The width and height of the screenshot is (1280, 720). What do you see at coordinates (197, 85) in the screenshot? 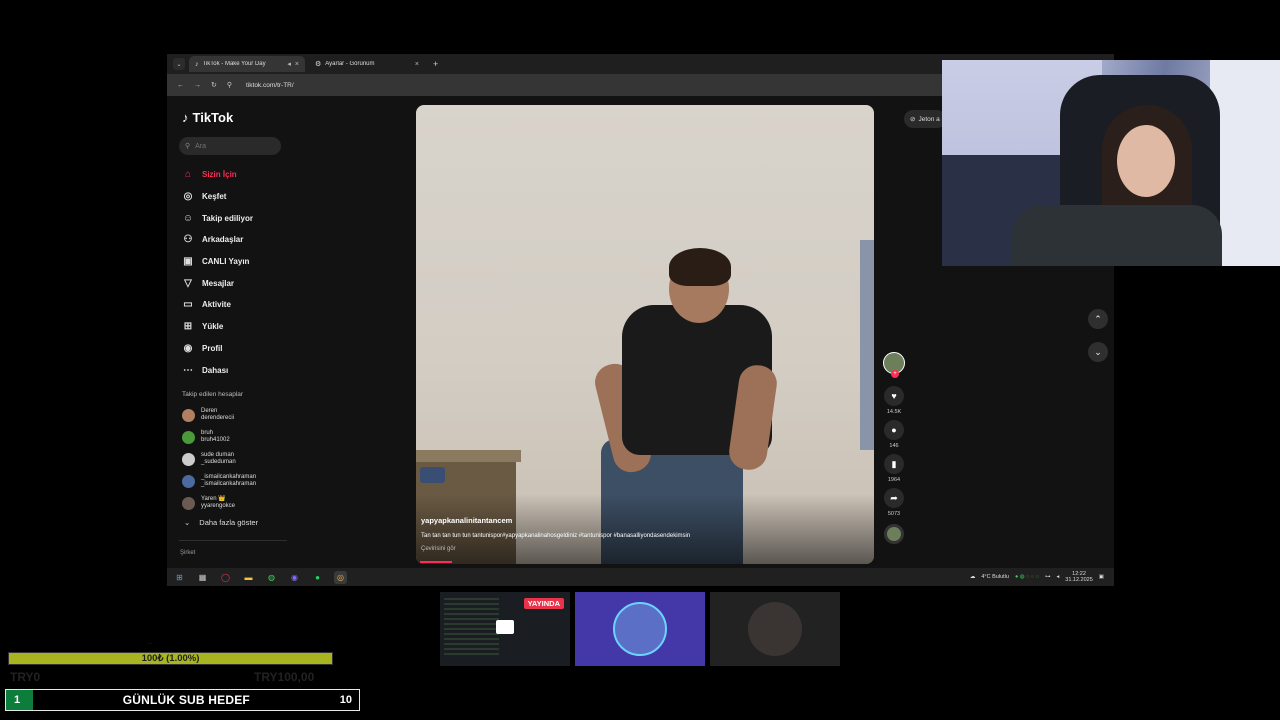
I see `forward-icon: →` at bounding box center [197, 85].